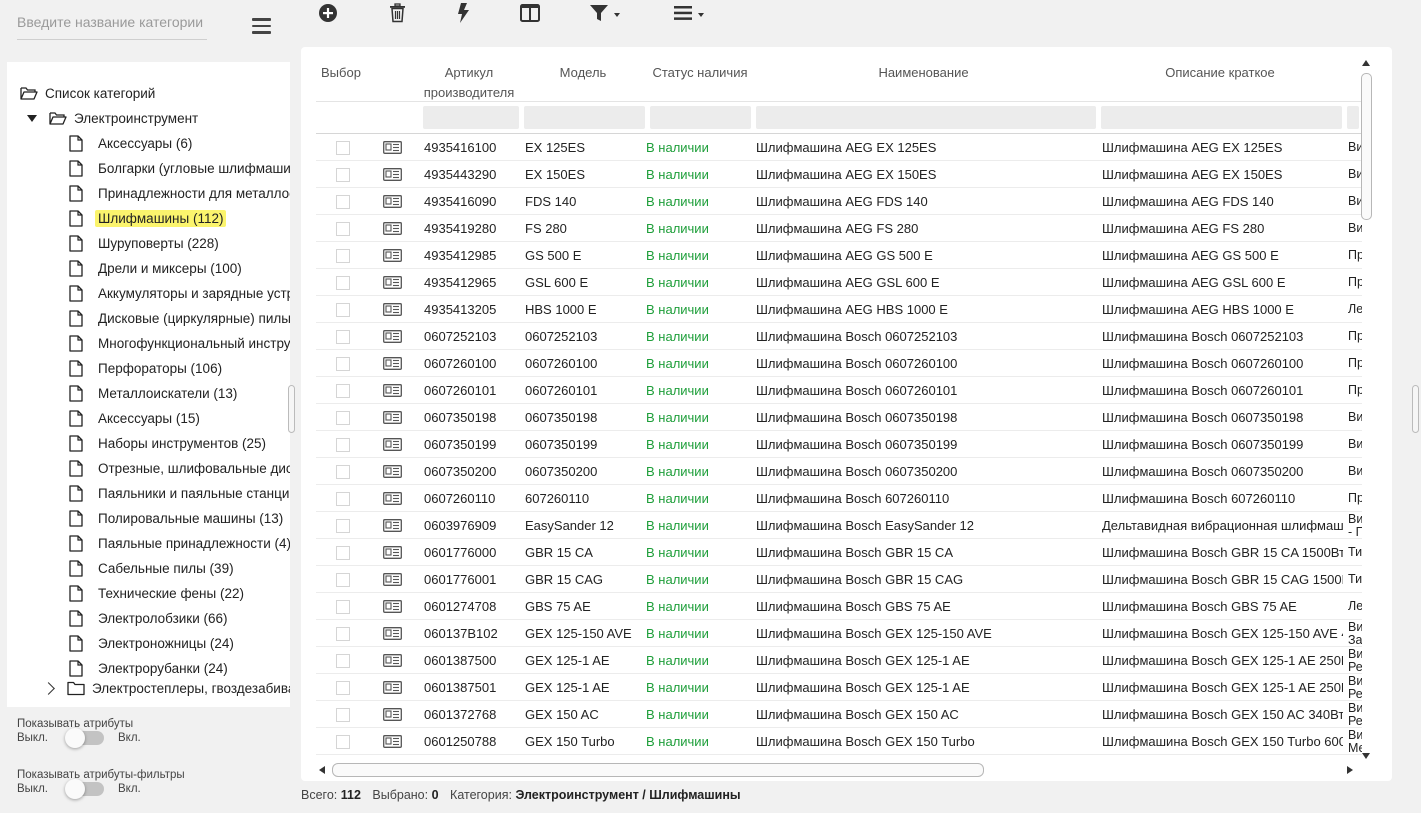 The image size is (1421, 813). I want to click on tree-item: Аксессуары (15), so click(134, 418).